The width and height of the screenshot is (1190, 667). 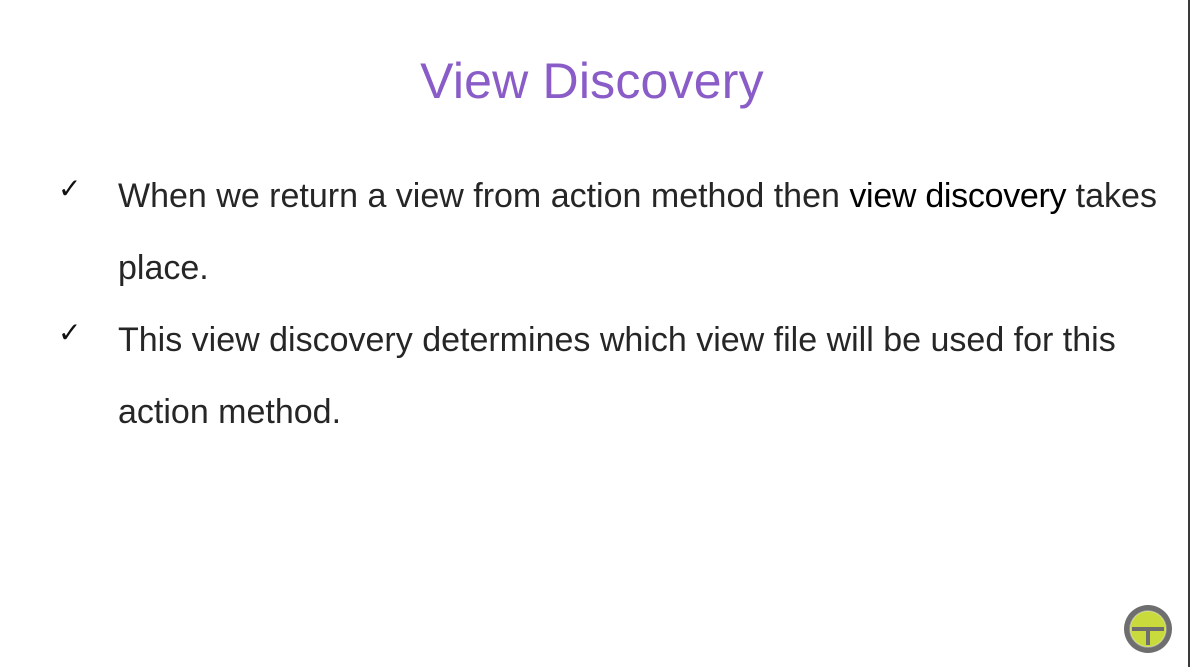 What do you see at coordinates (1148, 629) in the screenshot?
I see `g-logo-icon` at bounding box center [1148, 629].